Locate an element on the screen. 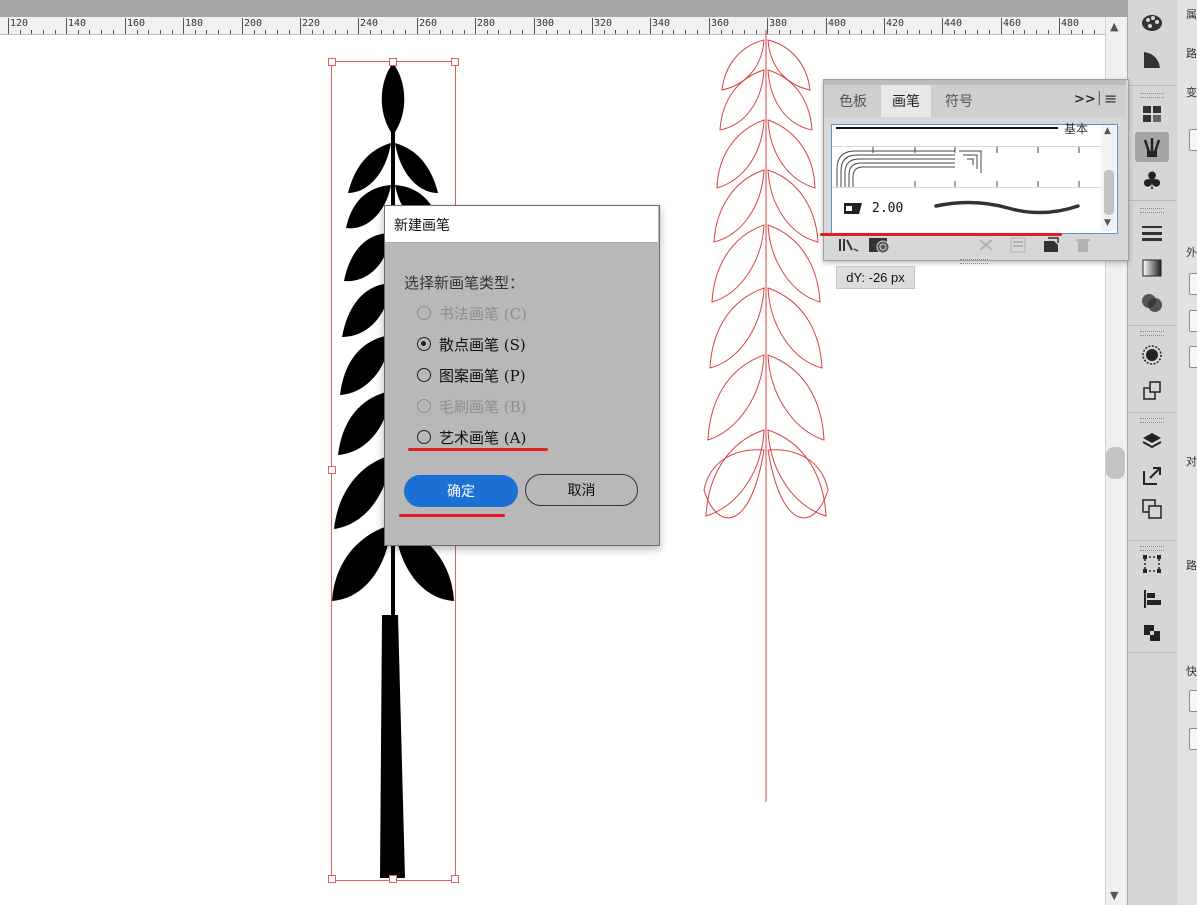  option-scatter-brush: 散点画笔 (S) is located at coordinates (482, 344).